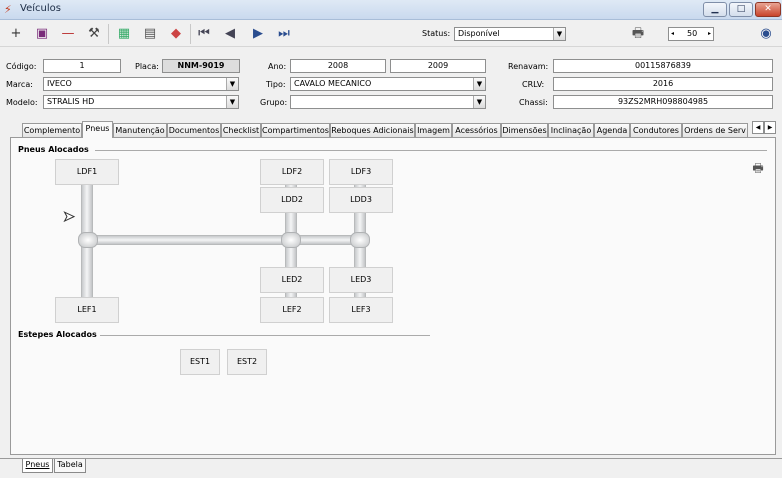  Describe the element at coordinates (361, 200) in the screenshot. I see `tire-ldd3: LDD3` at that location.